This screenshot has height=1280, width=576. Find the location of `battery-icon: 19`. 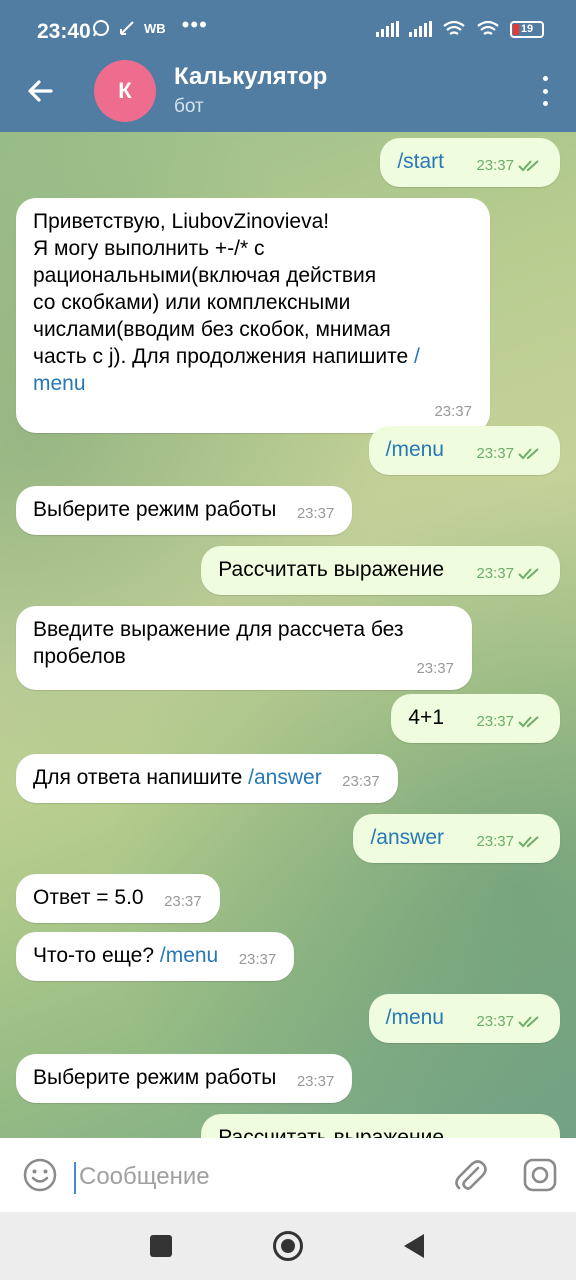

battery-icon: 19 is located at coordinates (527, 29).